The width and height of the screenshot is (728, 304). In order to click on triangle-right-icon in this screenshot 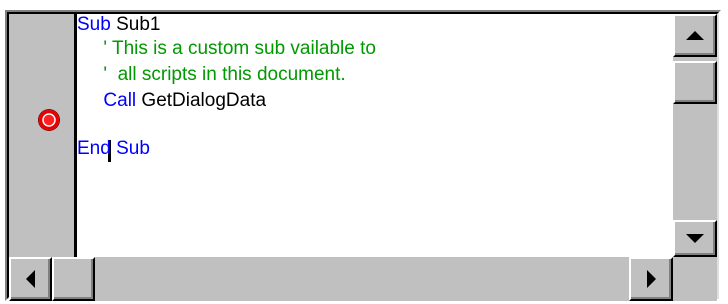, I will do `click(651, 279)`.